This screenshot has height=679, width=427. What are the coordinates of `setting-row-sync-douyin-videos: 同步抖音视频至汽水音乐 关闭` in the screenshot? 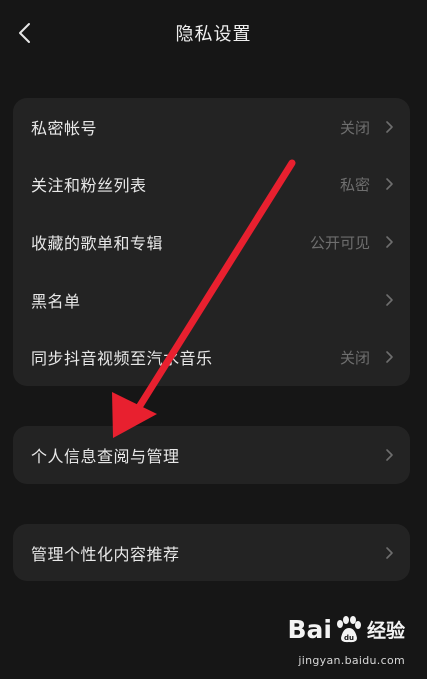 It's located at (211, 357).